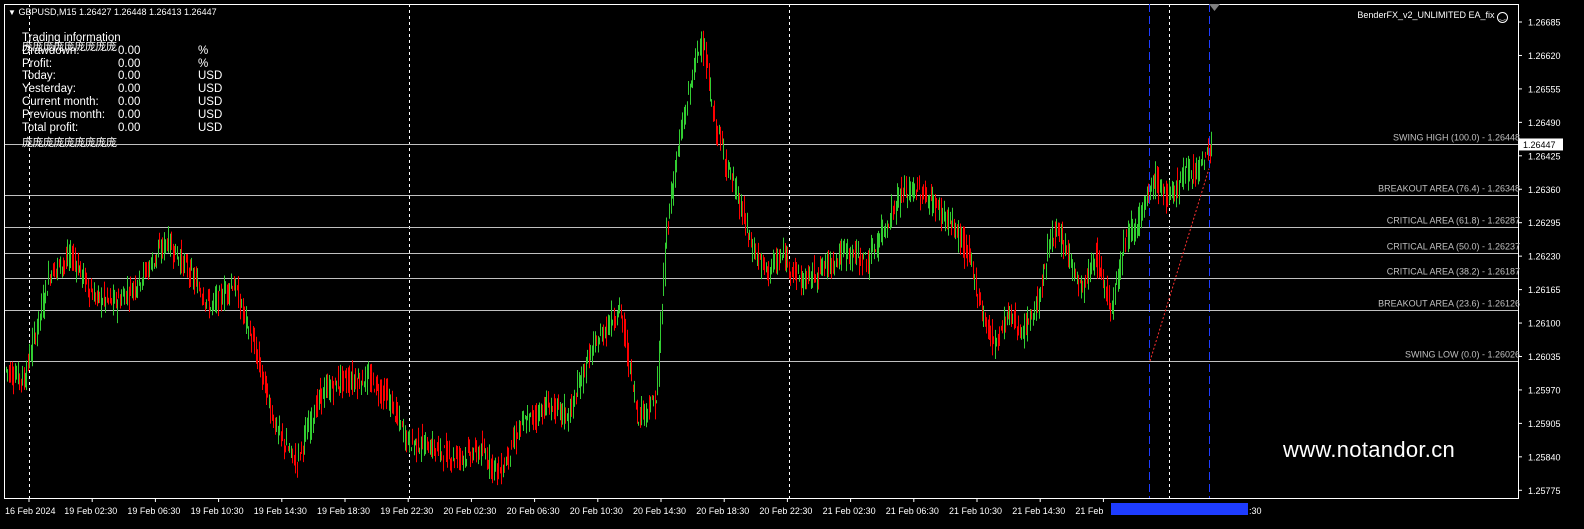 This screenshot has width=1584, height=529. What do you see at coordinates (280, 511) in the screenshot?
I see `time-tick-label: 19 Feb 14:30` at bounding box center [280, 511].